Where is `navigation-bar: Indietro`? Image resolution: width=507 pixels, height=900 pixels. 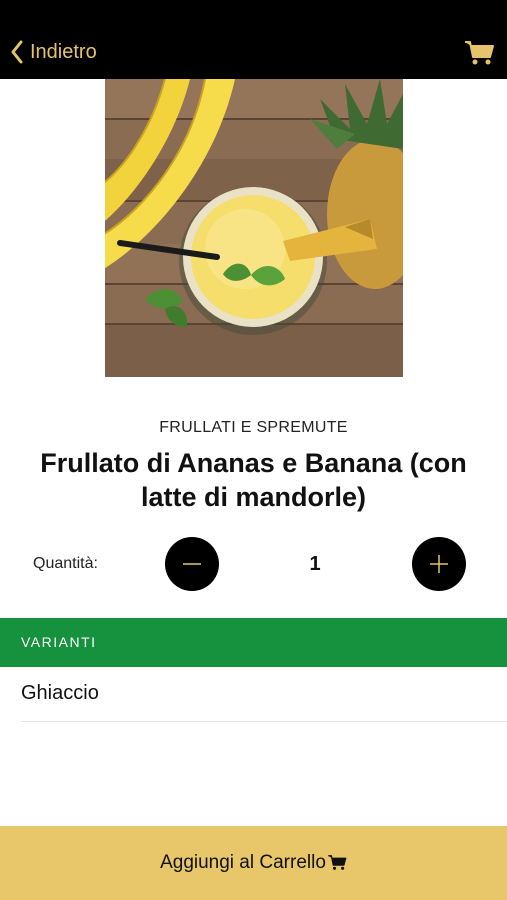
navigation-bar: Indietro is located at coordinates (253, 39).